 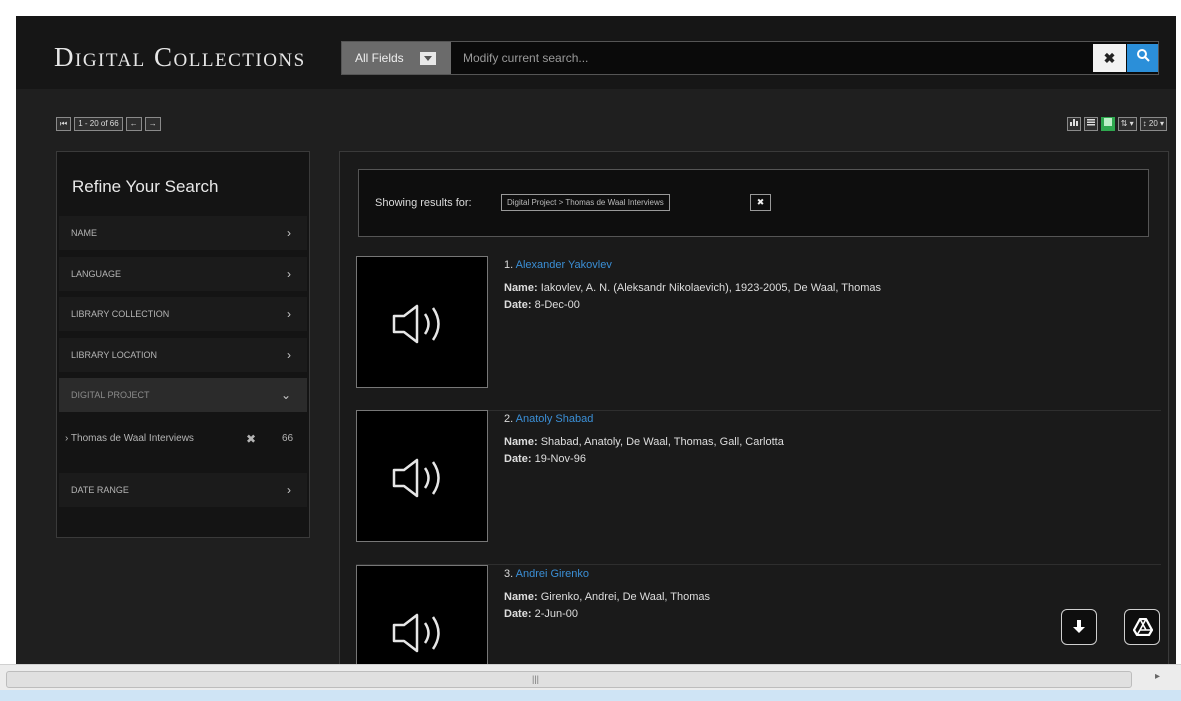 I want to click on facet-value-count: 66, so click(x=288, y=438).